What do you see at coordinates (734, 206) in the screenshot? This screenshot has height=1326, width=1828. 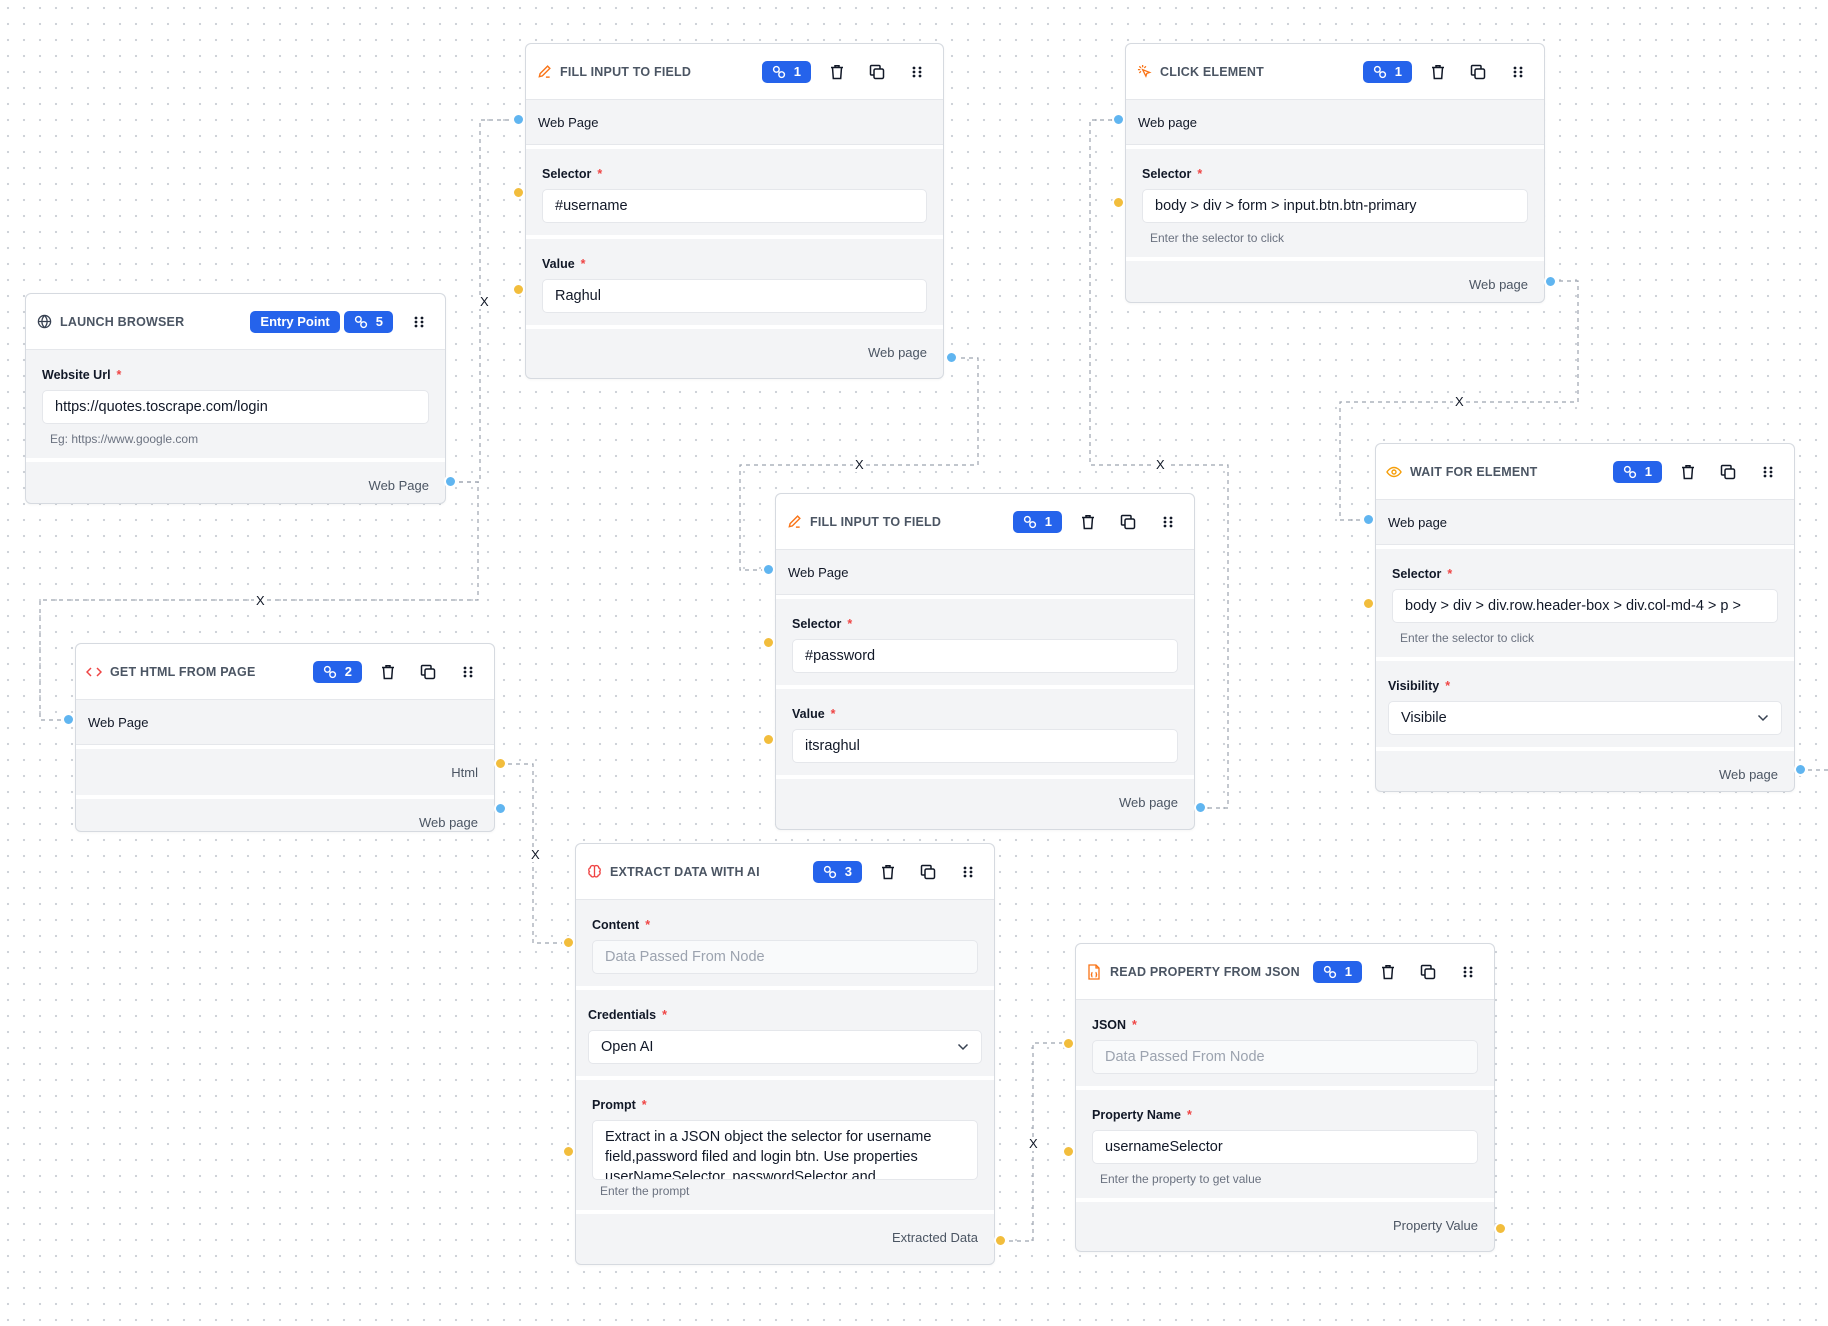 I see `selector-input: #username` at bounding box center [734, 206].